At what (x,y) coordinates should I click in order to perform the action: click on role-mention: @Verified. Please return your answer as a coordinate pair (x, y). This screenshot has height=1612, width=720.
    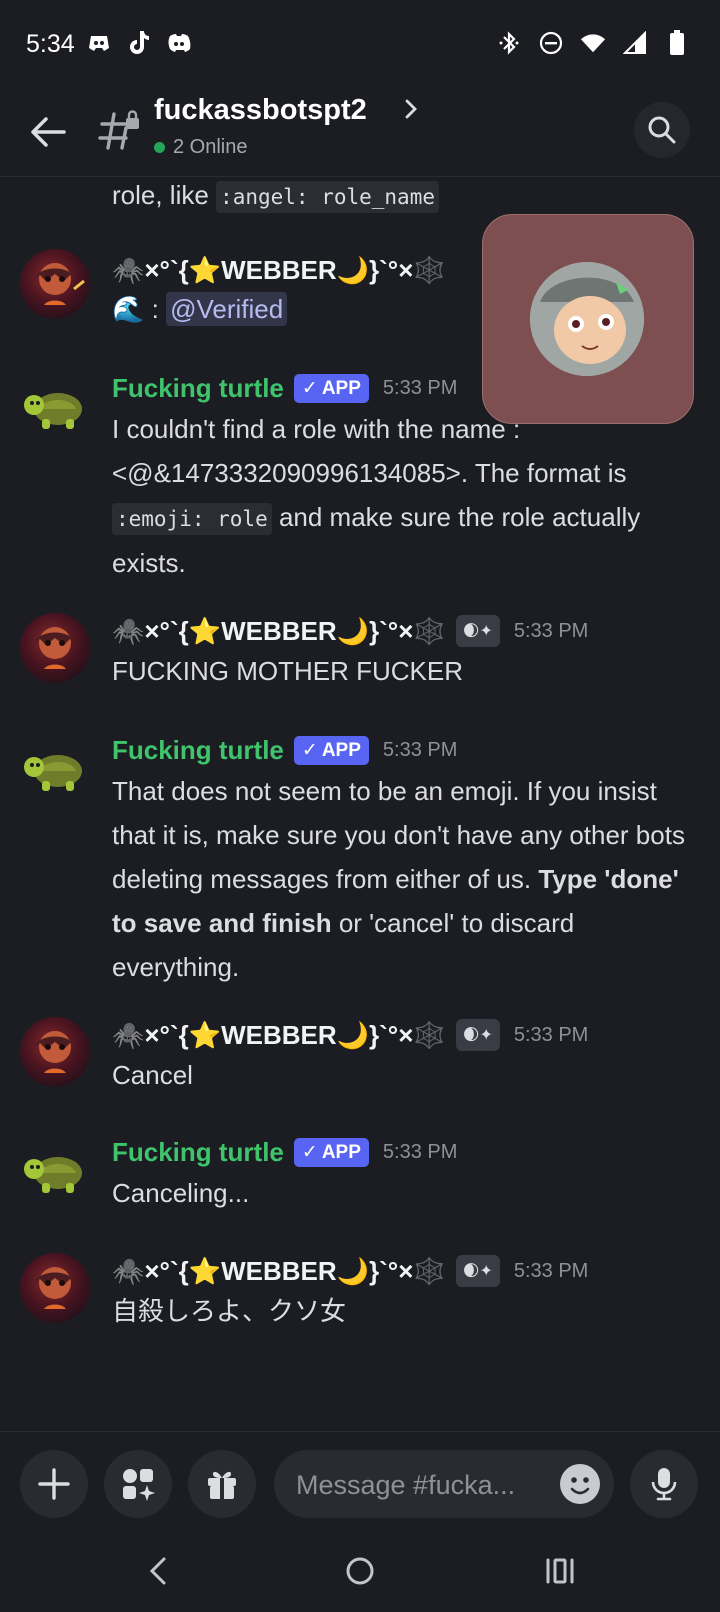
    Looking at the image, I should click on (227, 309).